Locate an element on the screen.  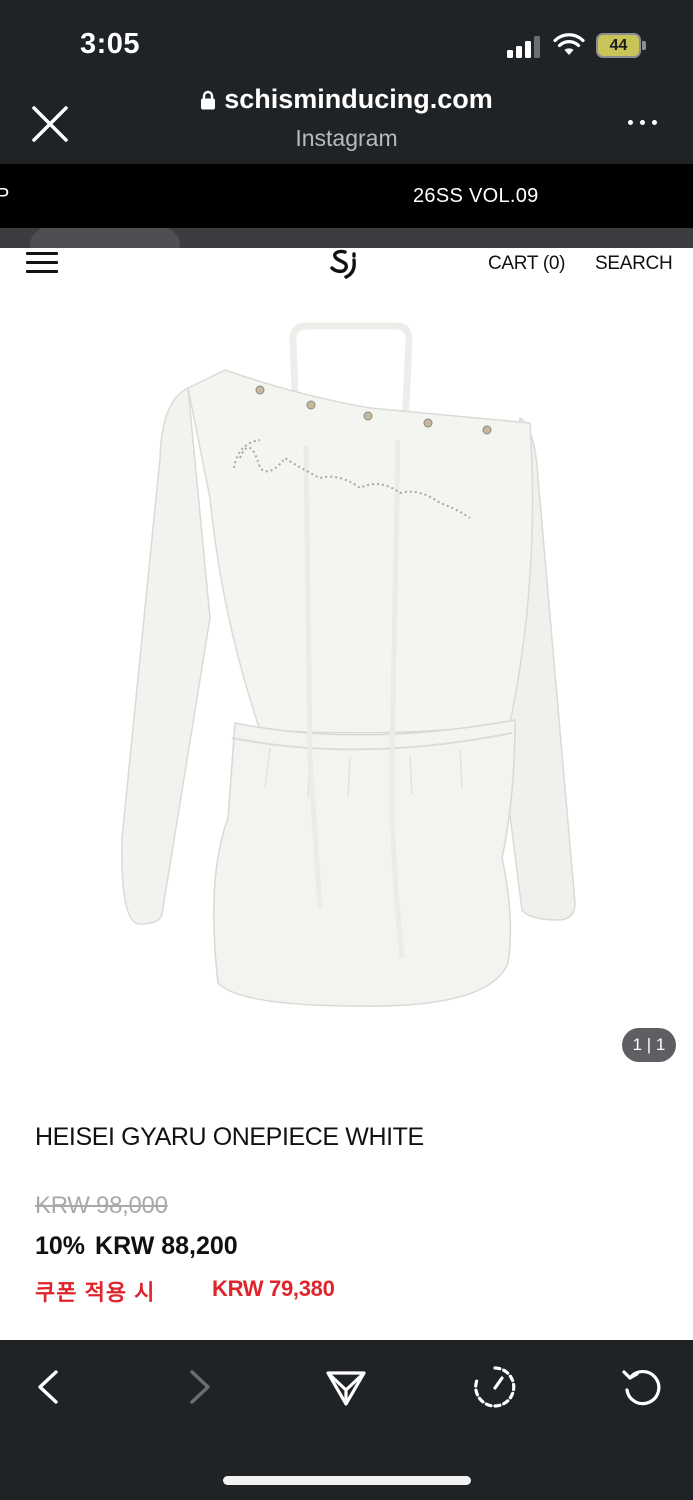
back-icon is located at coordinates (49, 1387).